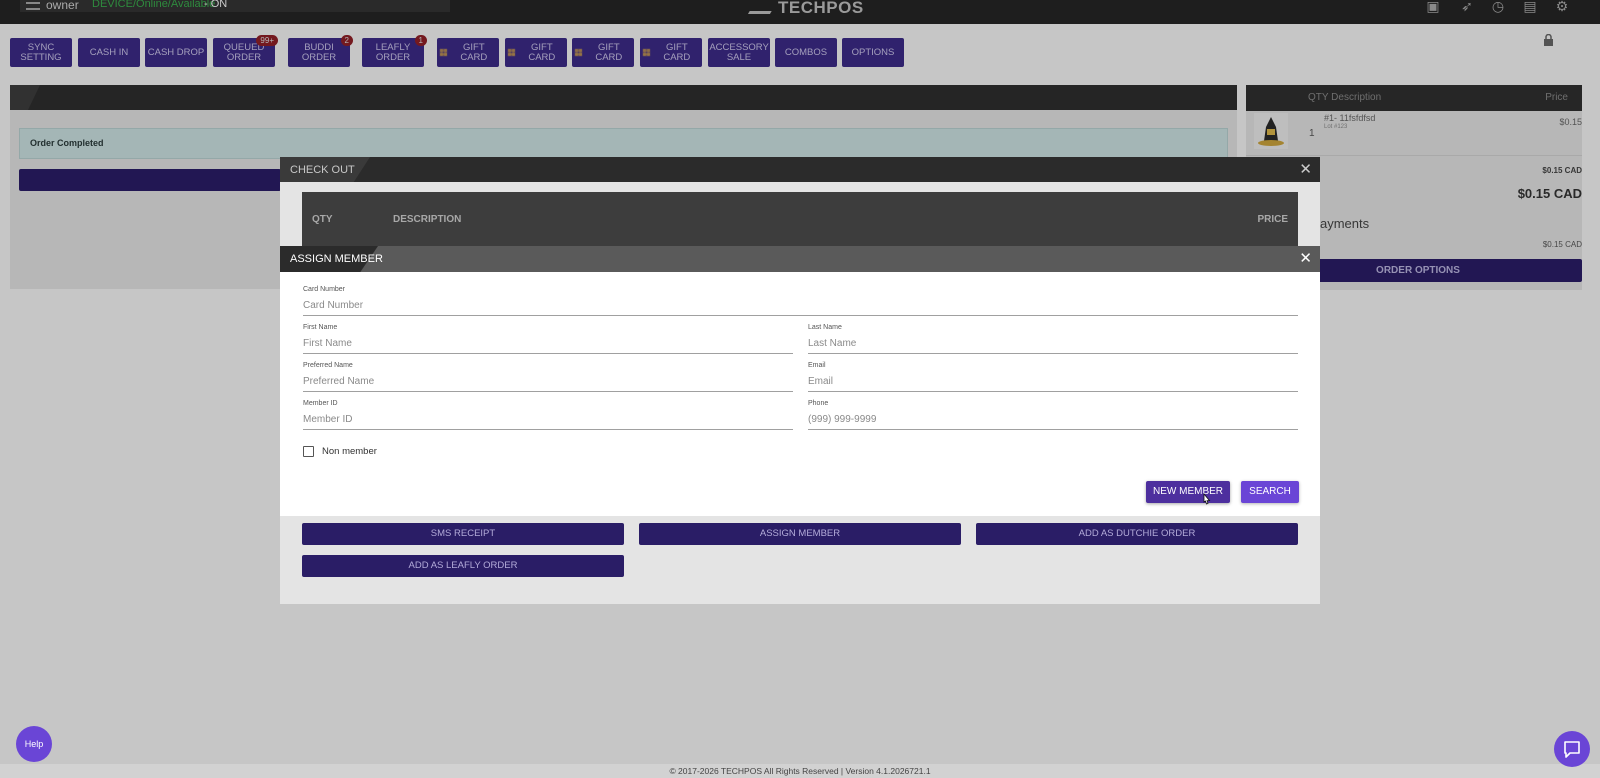 This screenshot has width=1600, height=778. What do you see at coordinates (1467, 6) in the screenshot?
I see `rocket-icon: ➶` at bounding box center [1467, 6].